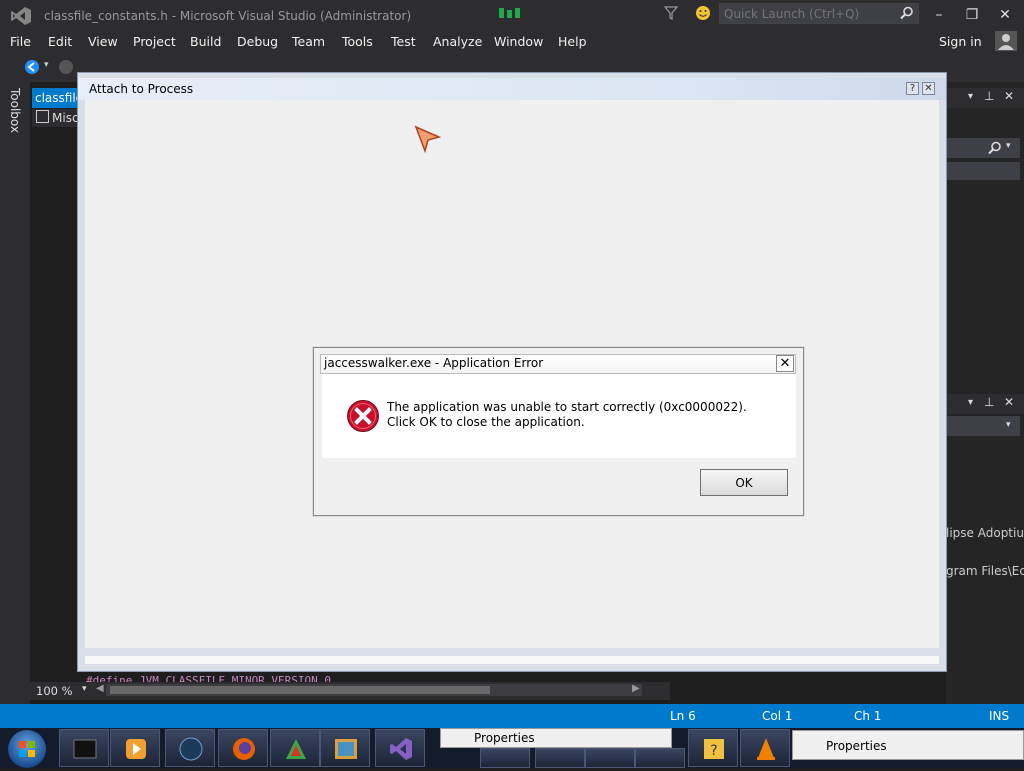 The image size is (1024, 771). What do you see at coordinates (960, 41) in the screenshot?
I see `sign-in-link: Sign in` at bounding box center [960, 41].